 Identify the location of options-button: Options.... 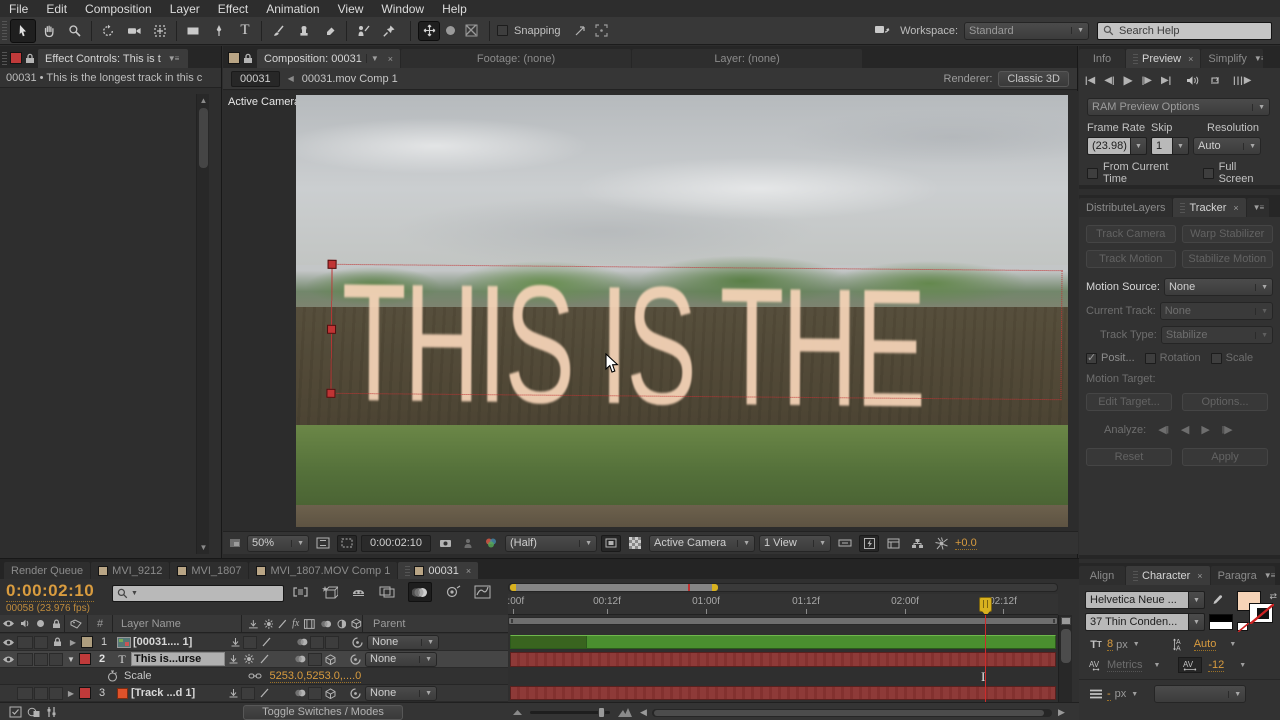
(1225, 402).